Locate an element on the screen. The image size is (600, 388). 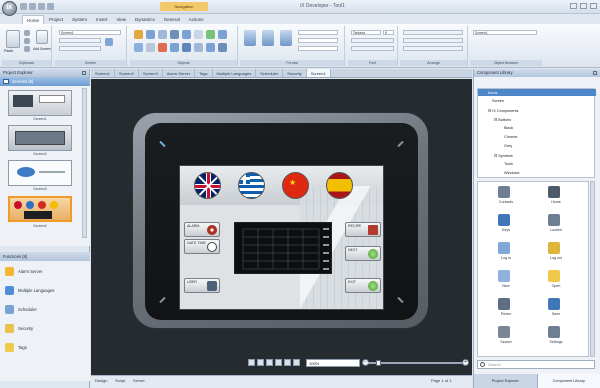
document-tab: Scheduler is located at coordinates (270, 73).